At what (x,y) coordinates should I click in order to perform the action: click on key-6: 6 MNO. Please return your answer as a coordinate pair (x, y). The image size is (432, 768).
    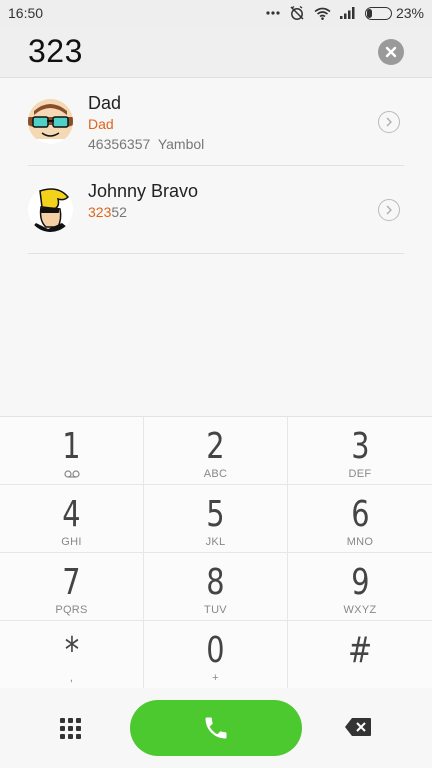
    Looking at the image, I should click on (360, 519).